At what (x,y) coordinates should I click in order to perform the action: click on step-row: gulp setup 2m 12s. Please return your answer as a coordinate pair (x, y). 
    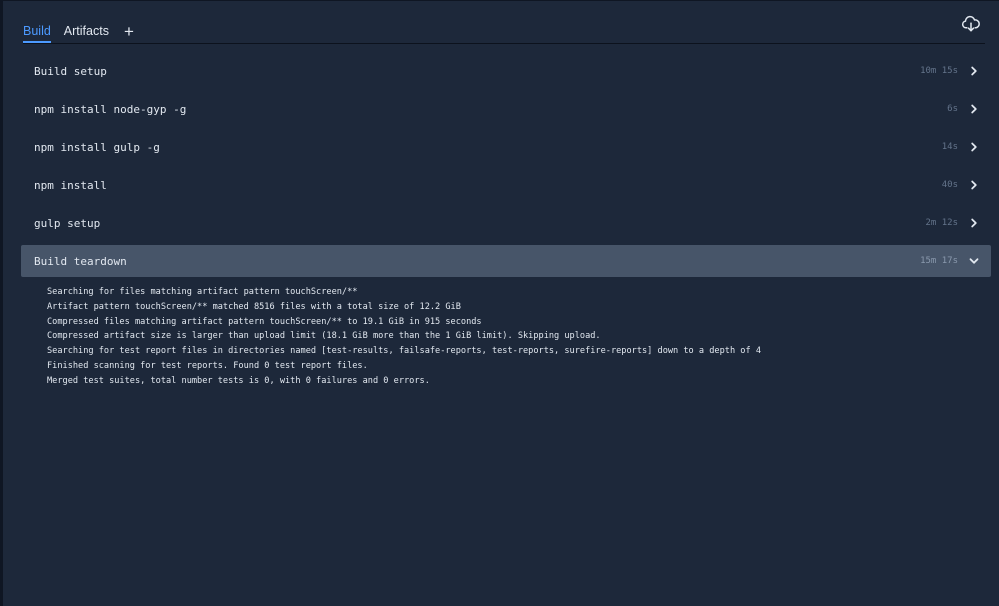
    Looking at the image, I should click on (506, 223).